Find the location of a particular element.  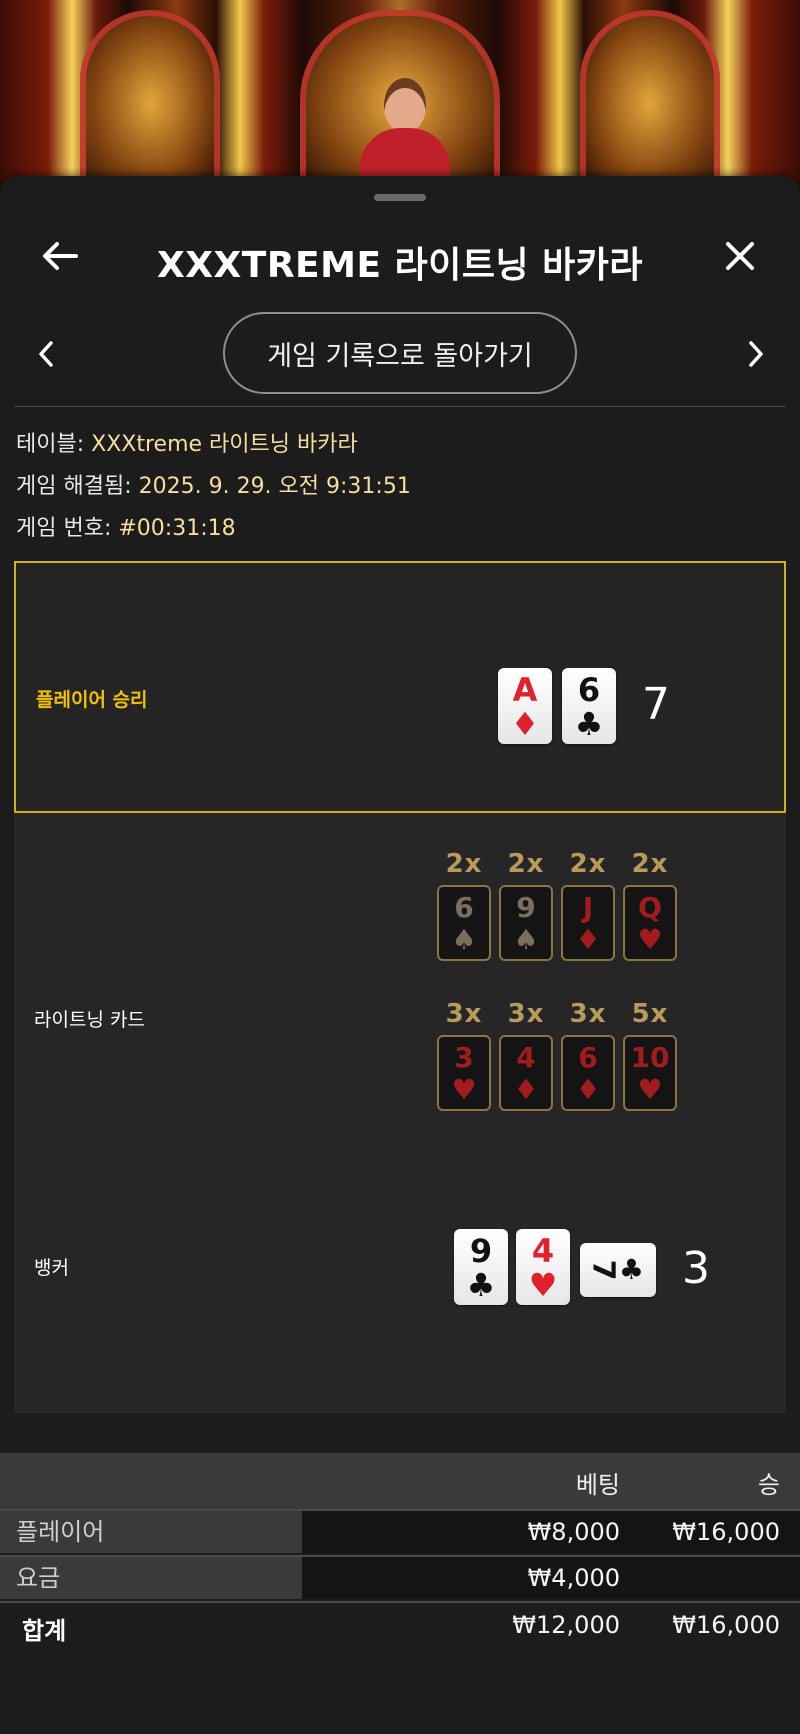

total-row: 합계 ₩12,000 ₩16,000 is located at coordinates (400, 1626).